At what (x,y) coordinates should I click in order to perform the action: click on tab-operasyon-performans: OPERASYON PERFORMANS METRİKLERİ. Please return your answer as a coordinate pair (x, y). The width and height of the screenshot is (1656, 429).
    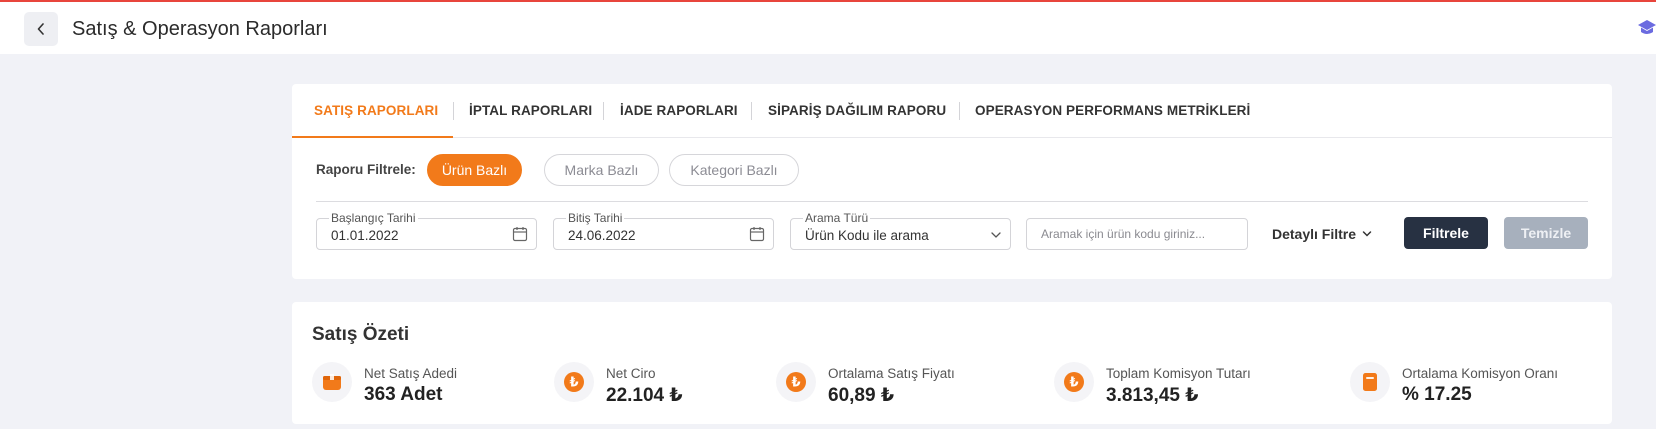
    Looking at the image, I should click on (1112, 110).